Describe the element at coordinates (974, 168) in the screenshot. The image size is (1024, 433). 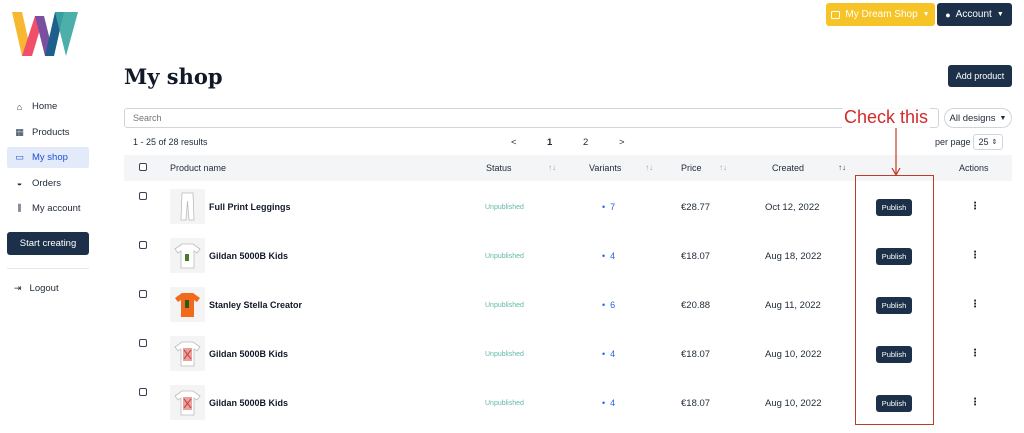
I see `col-actions: Actions` at that location.